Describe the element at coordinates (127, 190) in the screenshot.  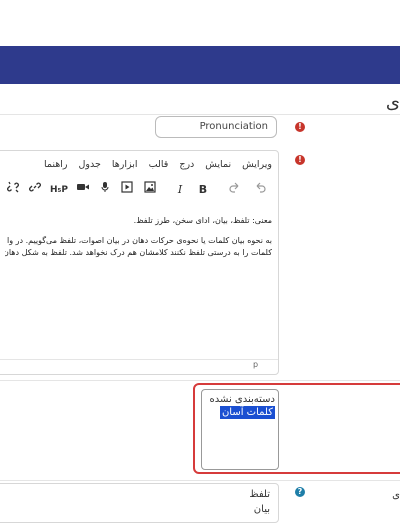
I see `media-icon` at that location.